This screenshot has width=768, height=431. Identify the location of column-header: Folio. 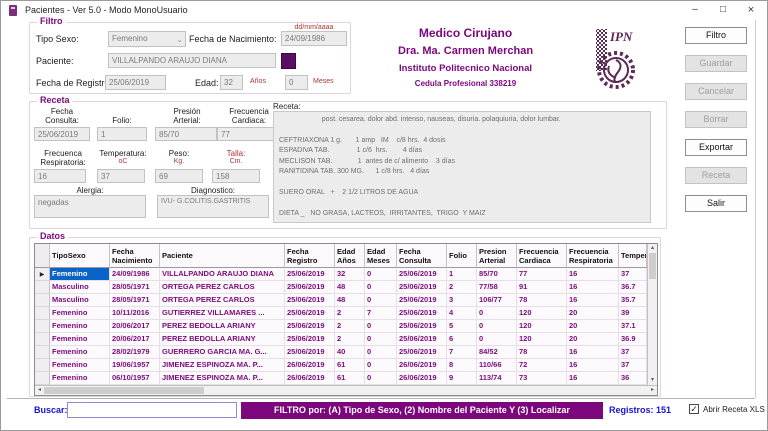
(462, 256).